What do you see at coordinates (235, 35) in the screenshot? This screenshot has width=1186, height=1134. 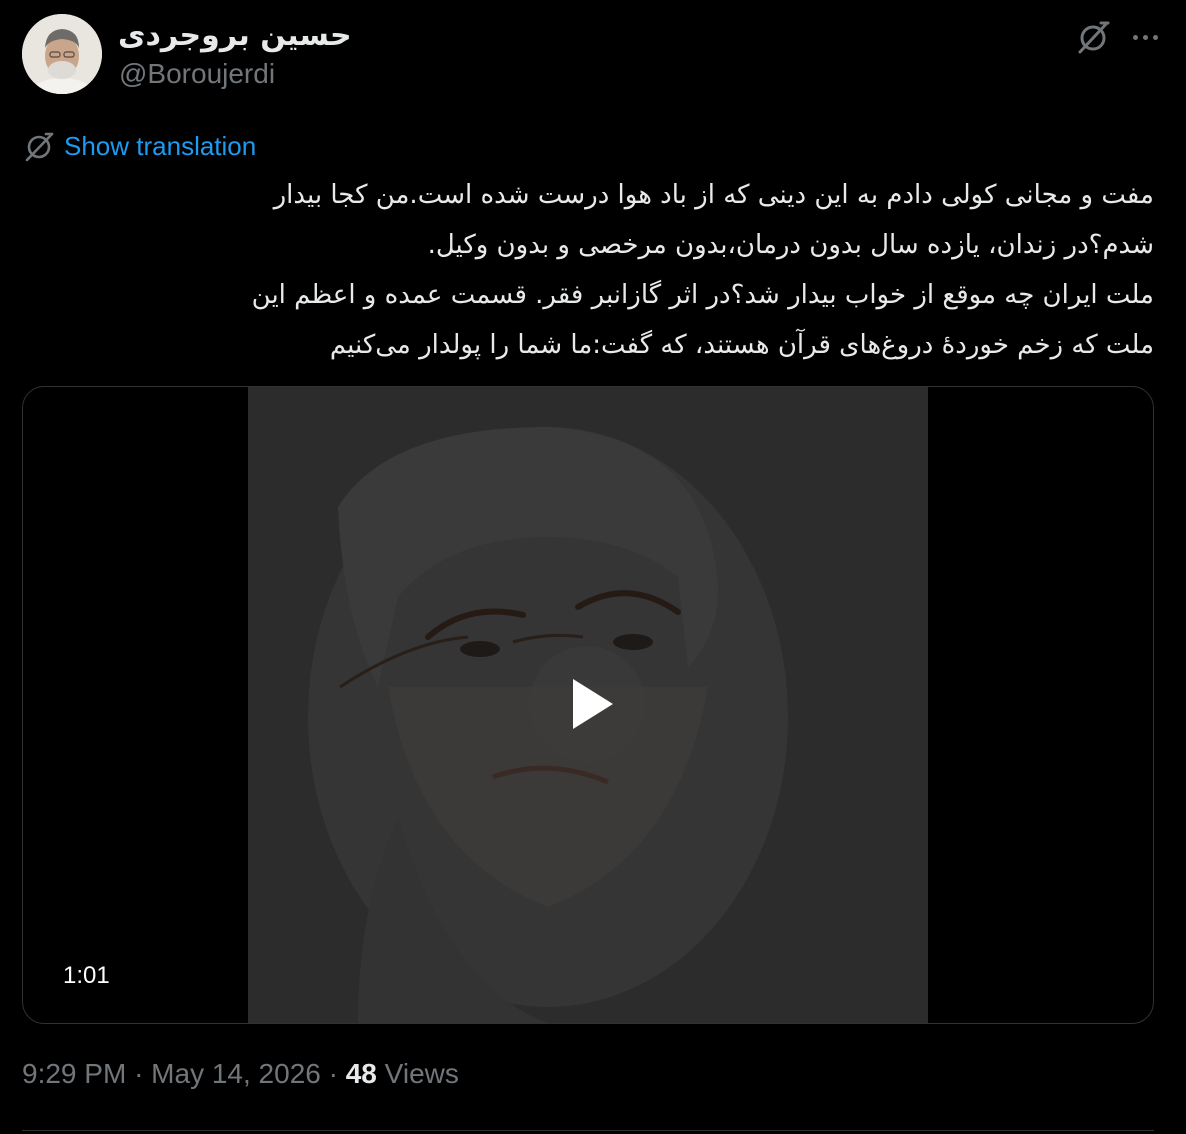 I see `author-display-name: حسین بروجردی` at bounding box center [235, 35].